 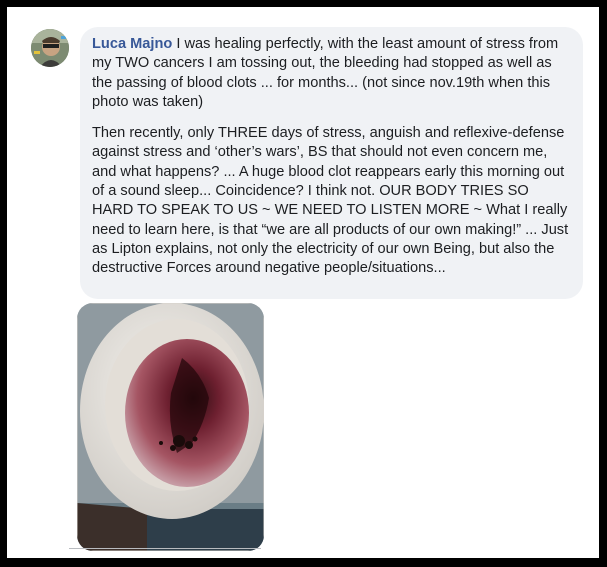 What do you see at coordinates (165, 548) in the screenshot?
I see `divider-line` at bounding box center [165, 548].